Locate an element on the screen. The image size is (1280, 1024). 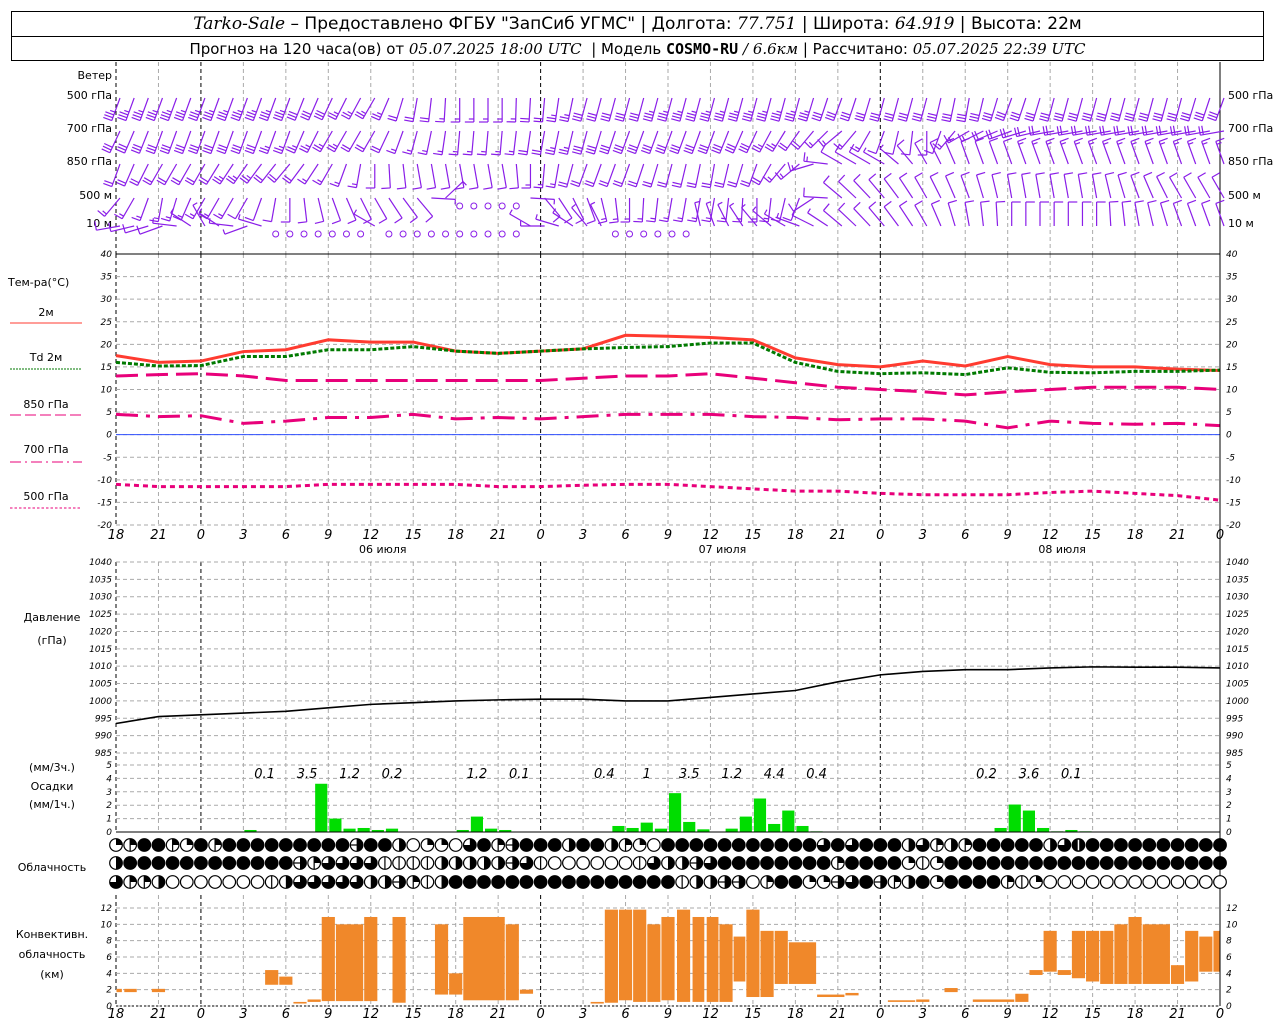
pressure-ytick-right: 1005 is located at coordinates (1237, 685).